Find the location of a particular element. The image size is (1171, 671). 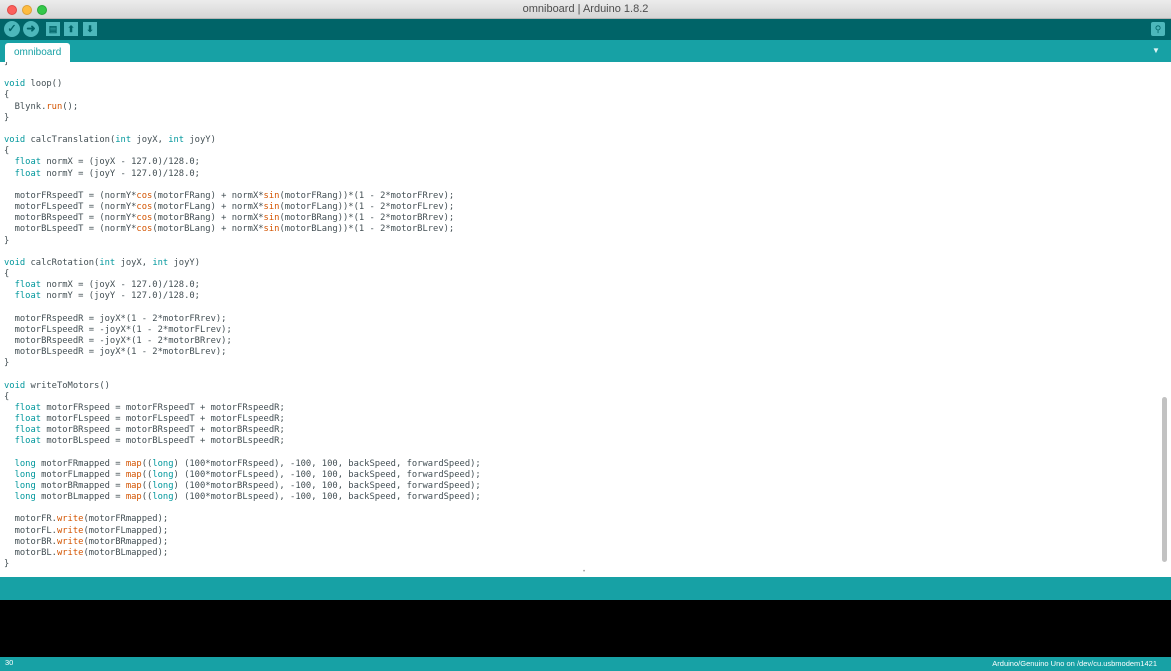

tab-menu-button: ▼ is located at coordinates (1156, 51).